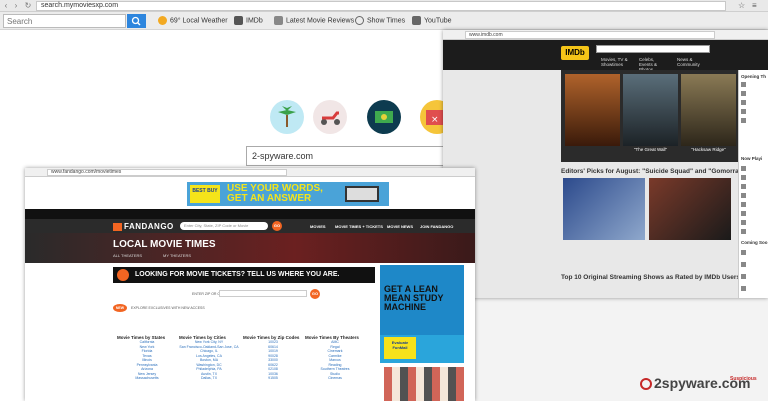 This screenshot has height=401, width=768. What do you see at coordinates (743, 379) in the screenshot?
I see `watermark-sub: Suspicious` at bounding box center [743, 379].